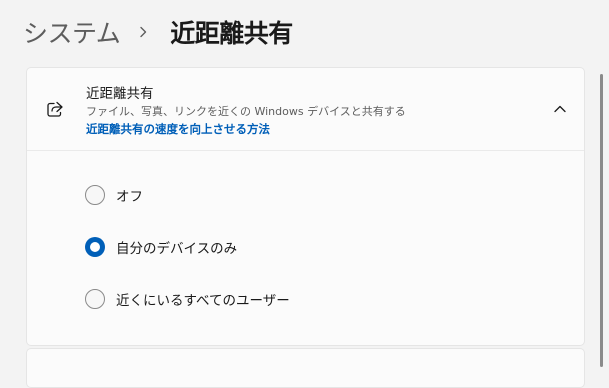 The width and height of the screenshot is (609, 388). I want to click on nearby-sharing-title: 近距離共有, so click(120, 94).